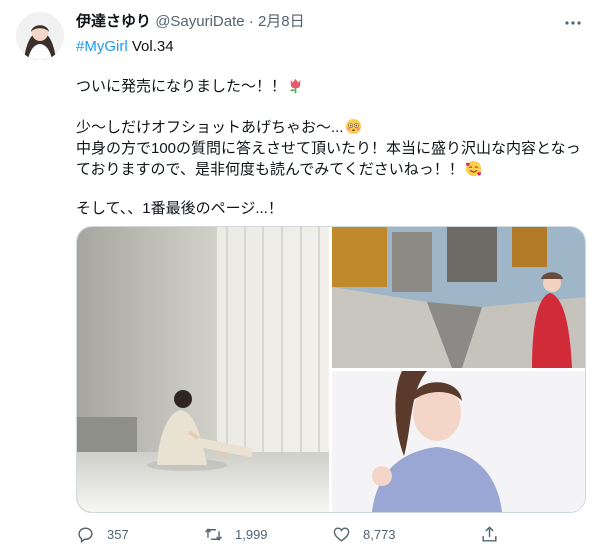 Image resolution: width=599 pixels, height=556 pixels. I want to click on avatar, so click(40, 36).